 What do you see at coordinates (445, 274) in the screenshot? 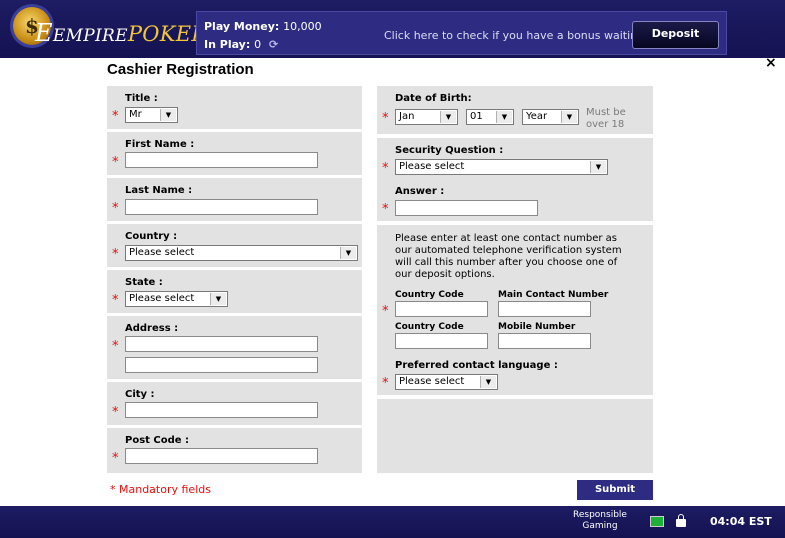
I see `contact-instructions-line: our deposit options.` at bounding box center [445, 274].